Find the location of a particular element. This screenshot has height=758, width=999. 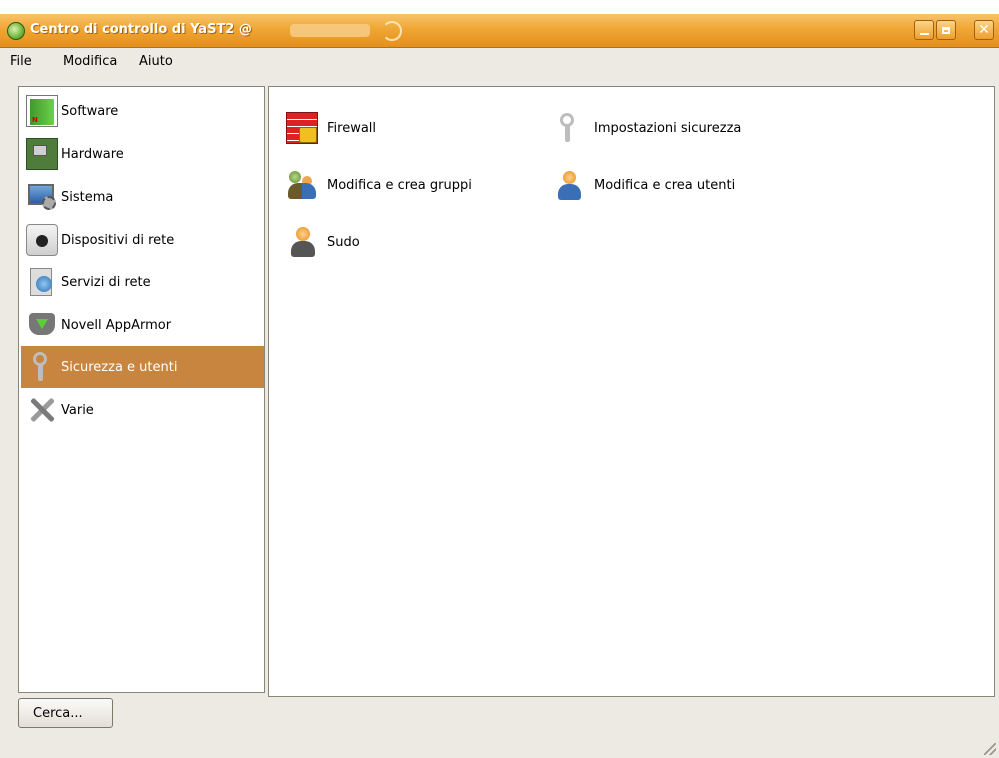

hardware-icon is located at coordinates (42, 154).